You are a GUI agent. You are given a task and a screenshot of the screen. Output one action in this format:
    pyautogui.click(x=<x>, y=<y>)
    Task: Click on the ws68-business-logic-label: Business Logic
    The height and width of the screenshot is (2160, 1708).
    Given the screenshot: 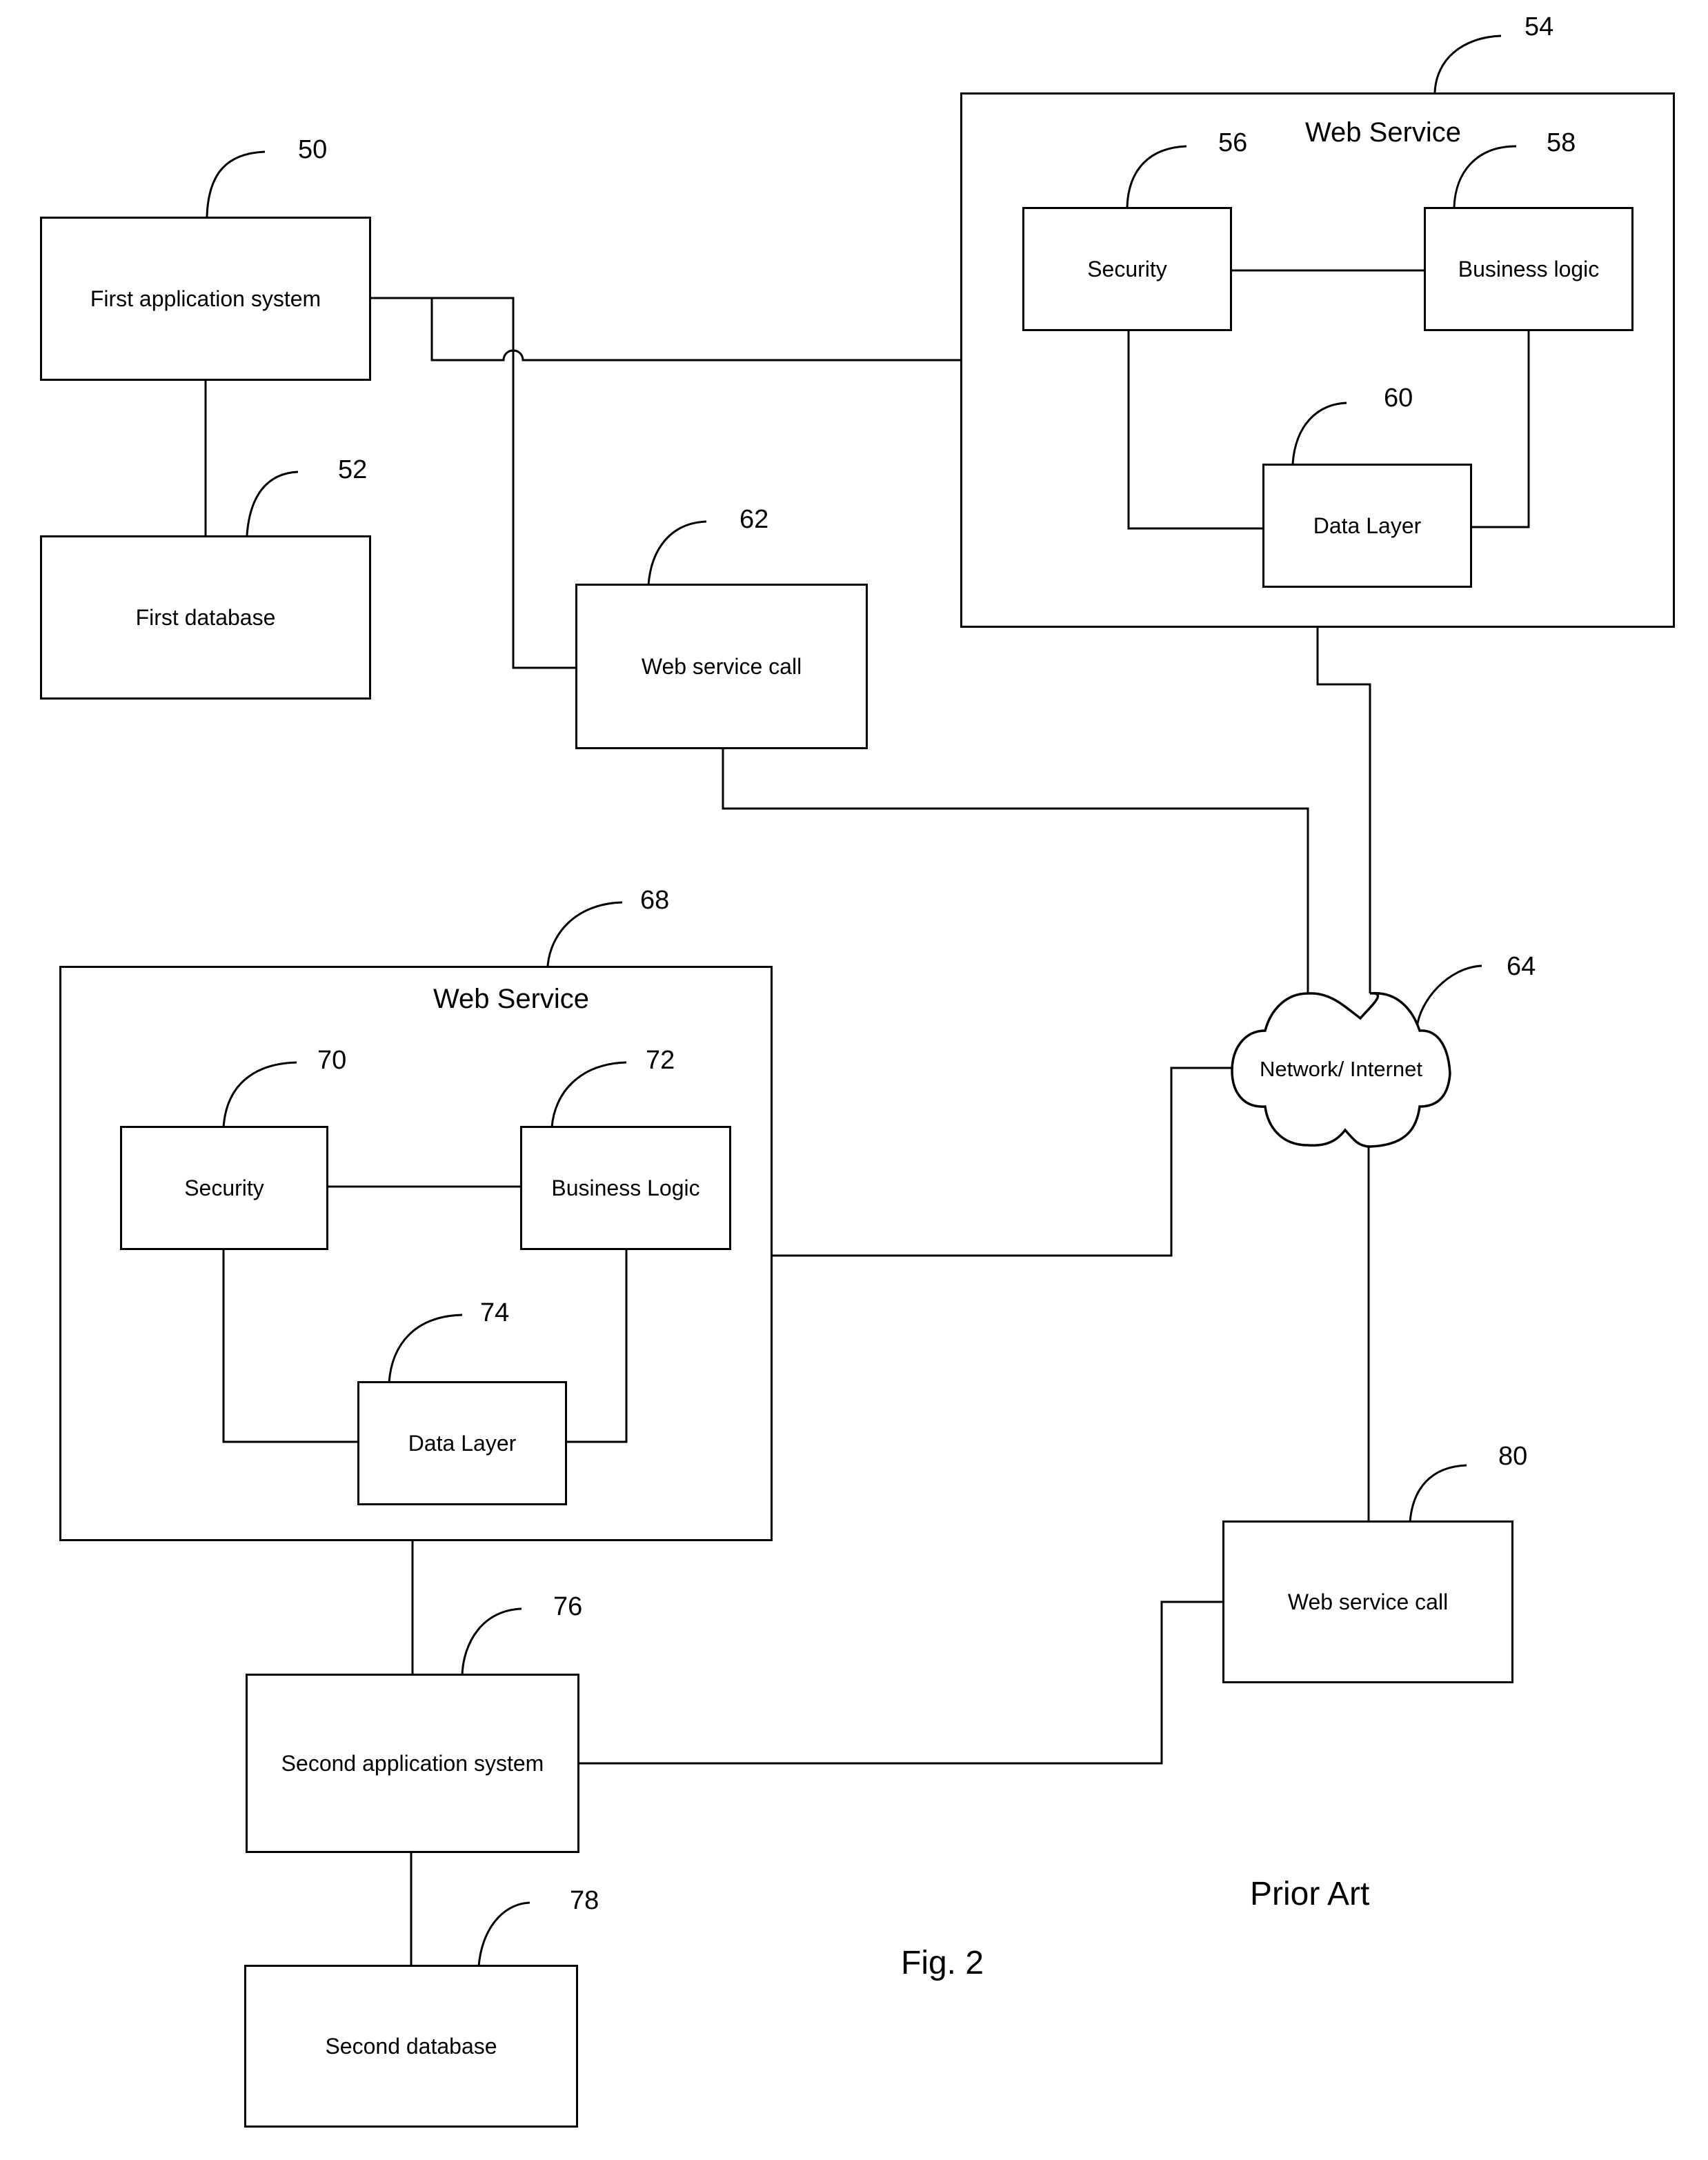 What is the action you would take?
    pyautogui.click(x=625, y=1187)
    